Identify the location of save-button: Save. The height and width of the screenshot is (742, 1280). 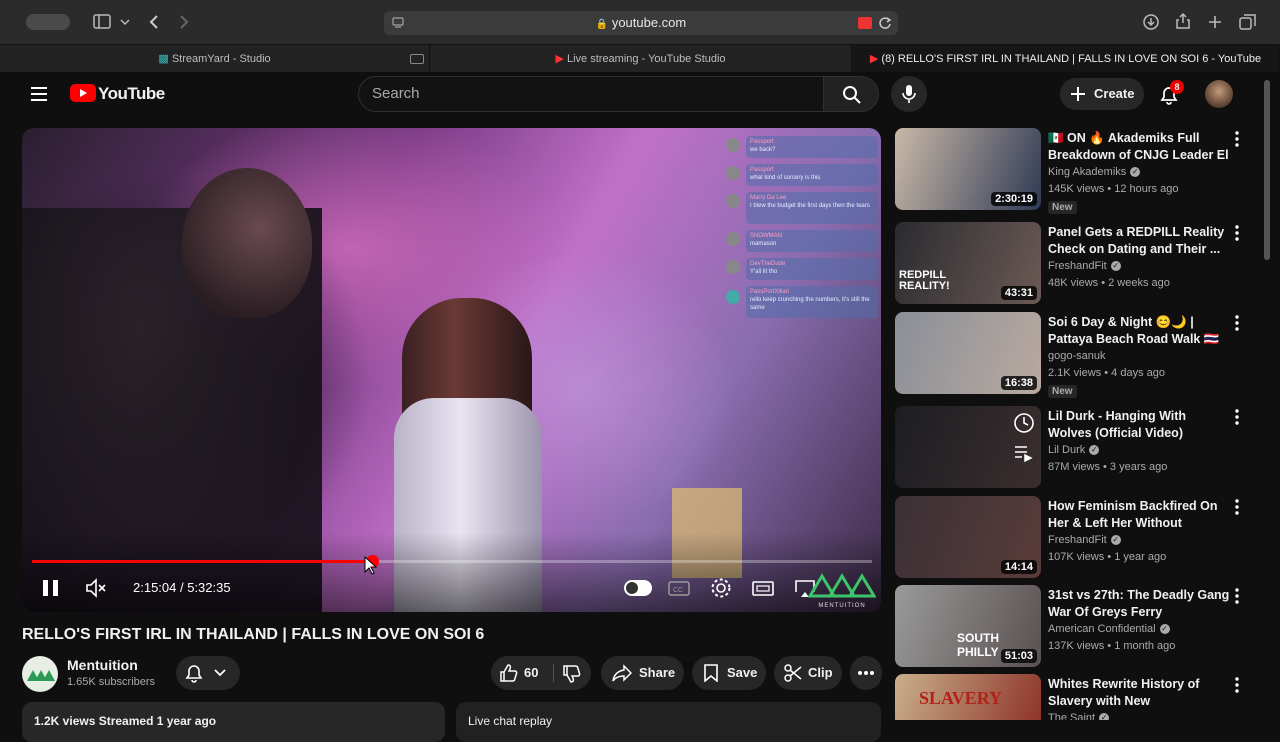
(729, 673).